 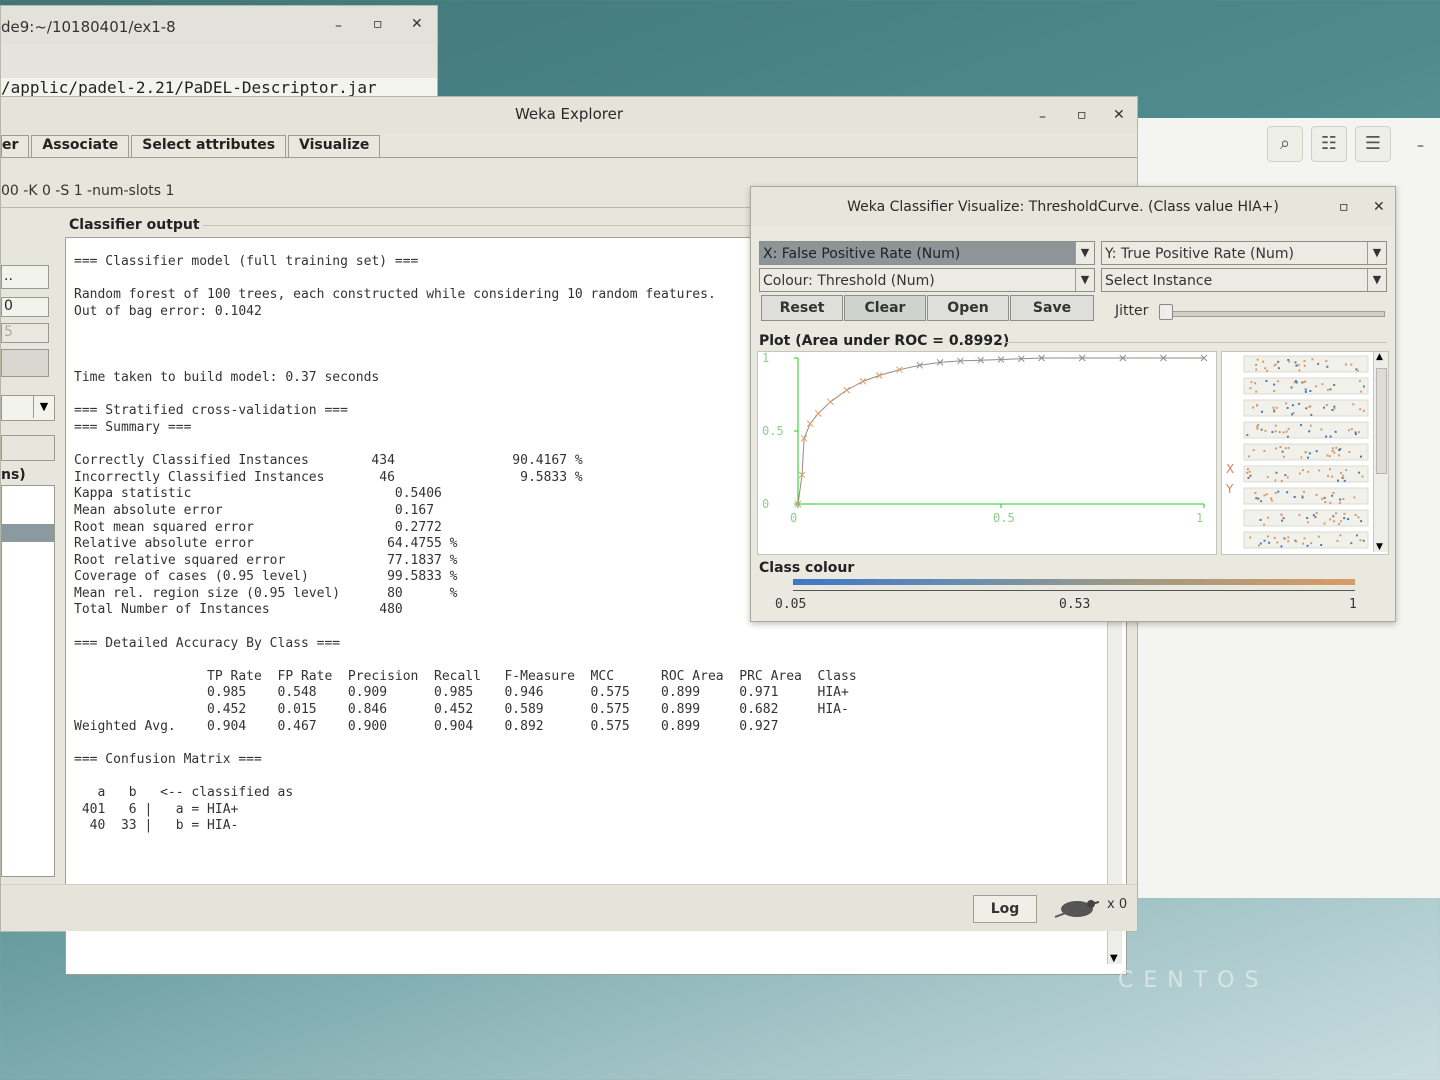 I want to click on roc-plot: 0 0.5 1 0 0.5 1, so click(x=987, y=453).